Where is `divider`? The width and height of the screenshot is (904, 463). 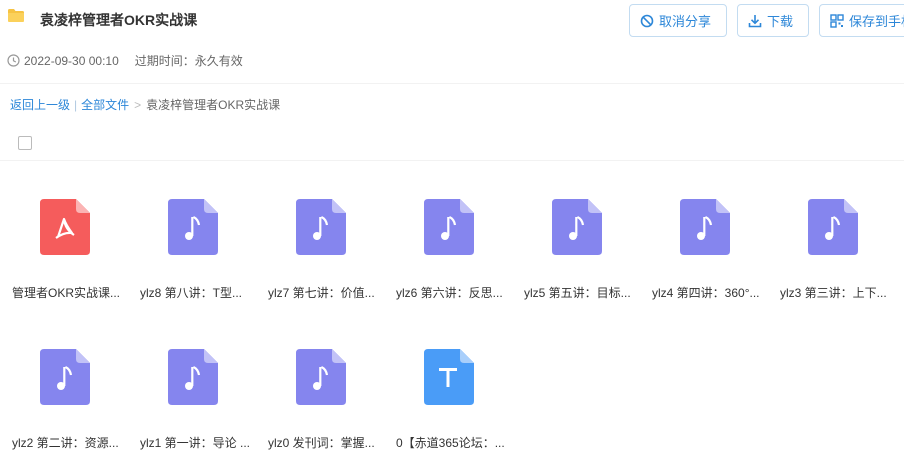 divider is located at coordinates (452, 83).